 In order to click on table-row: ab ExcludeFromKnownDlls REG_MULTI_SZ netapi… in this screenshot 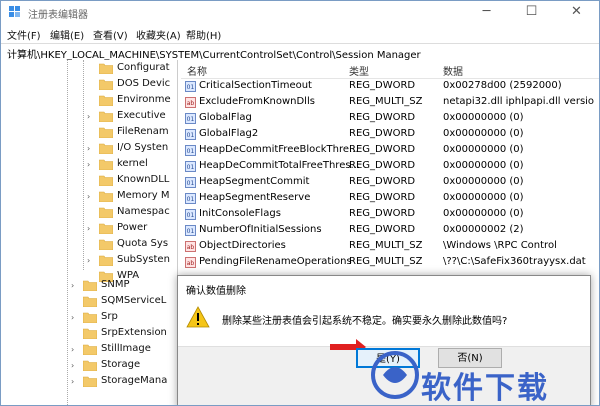, I will do `click(390, 103)`.